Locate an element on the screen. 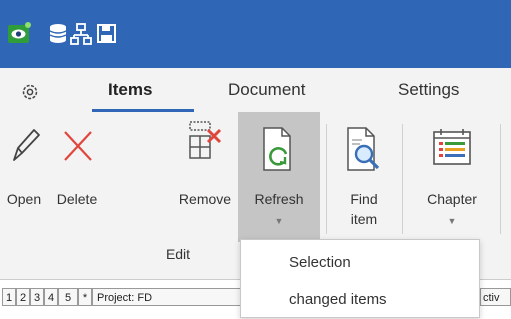 Image resolution: width=511 pixels, height=319 pixels. app-logo-icon is located at coordinates (20, 34).